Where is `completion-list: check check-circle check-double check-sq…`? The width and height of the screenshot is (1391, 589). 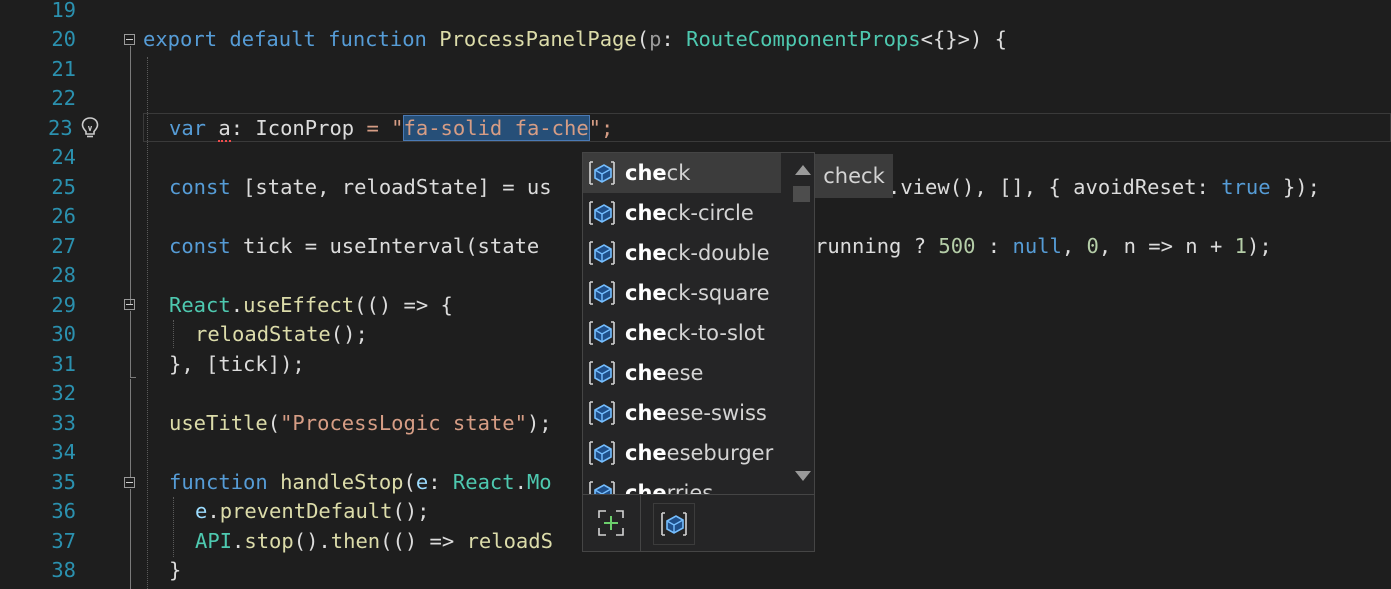
completion-list: check check-circle check-double check-sq… is located at coordinates (682, 323).